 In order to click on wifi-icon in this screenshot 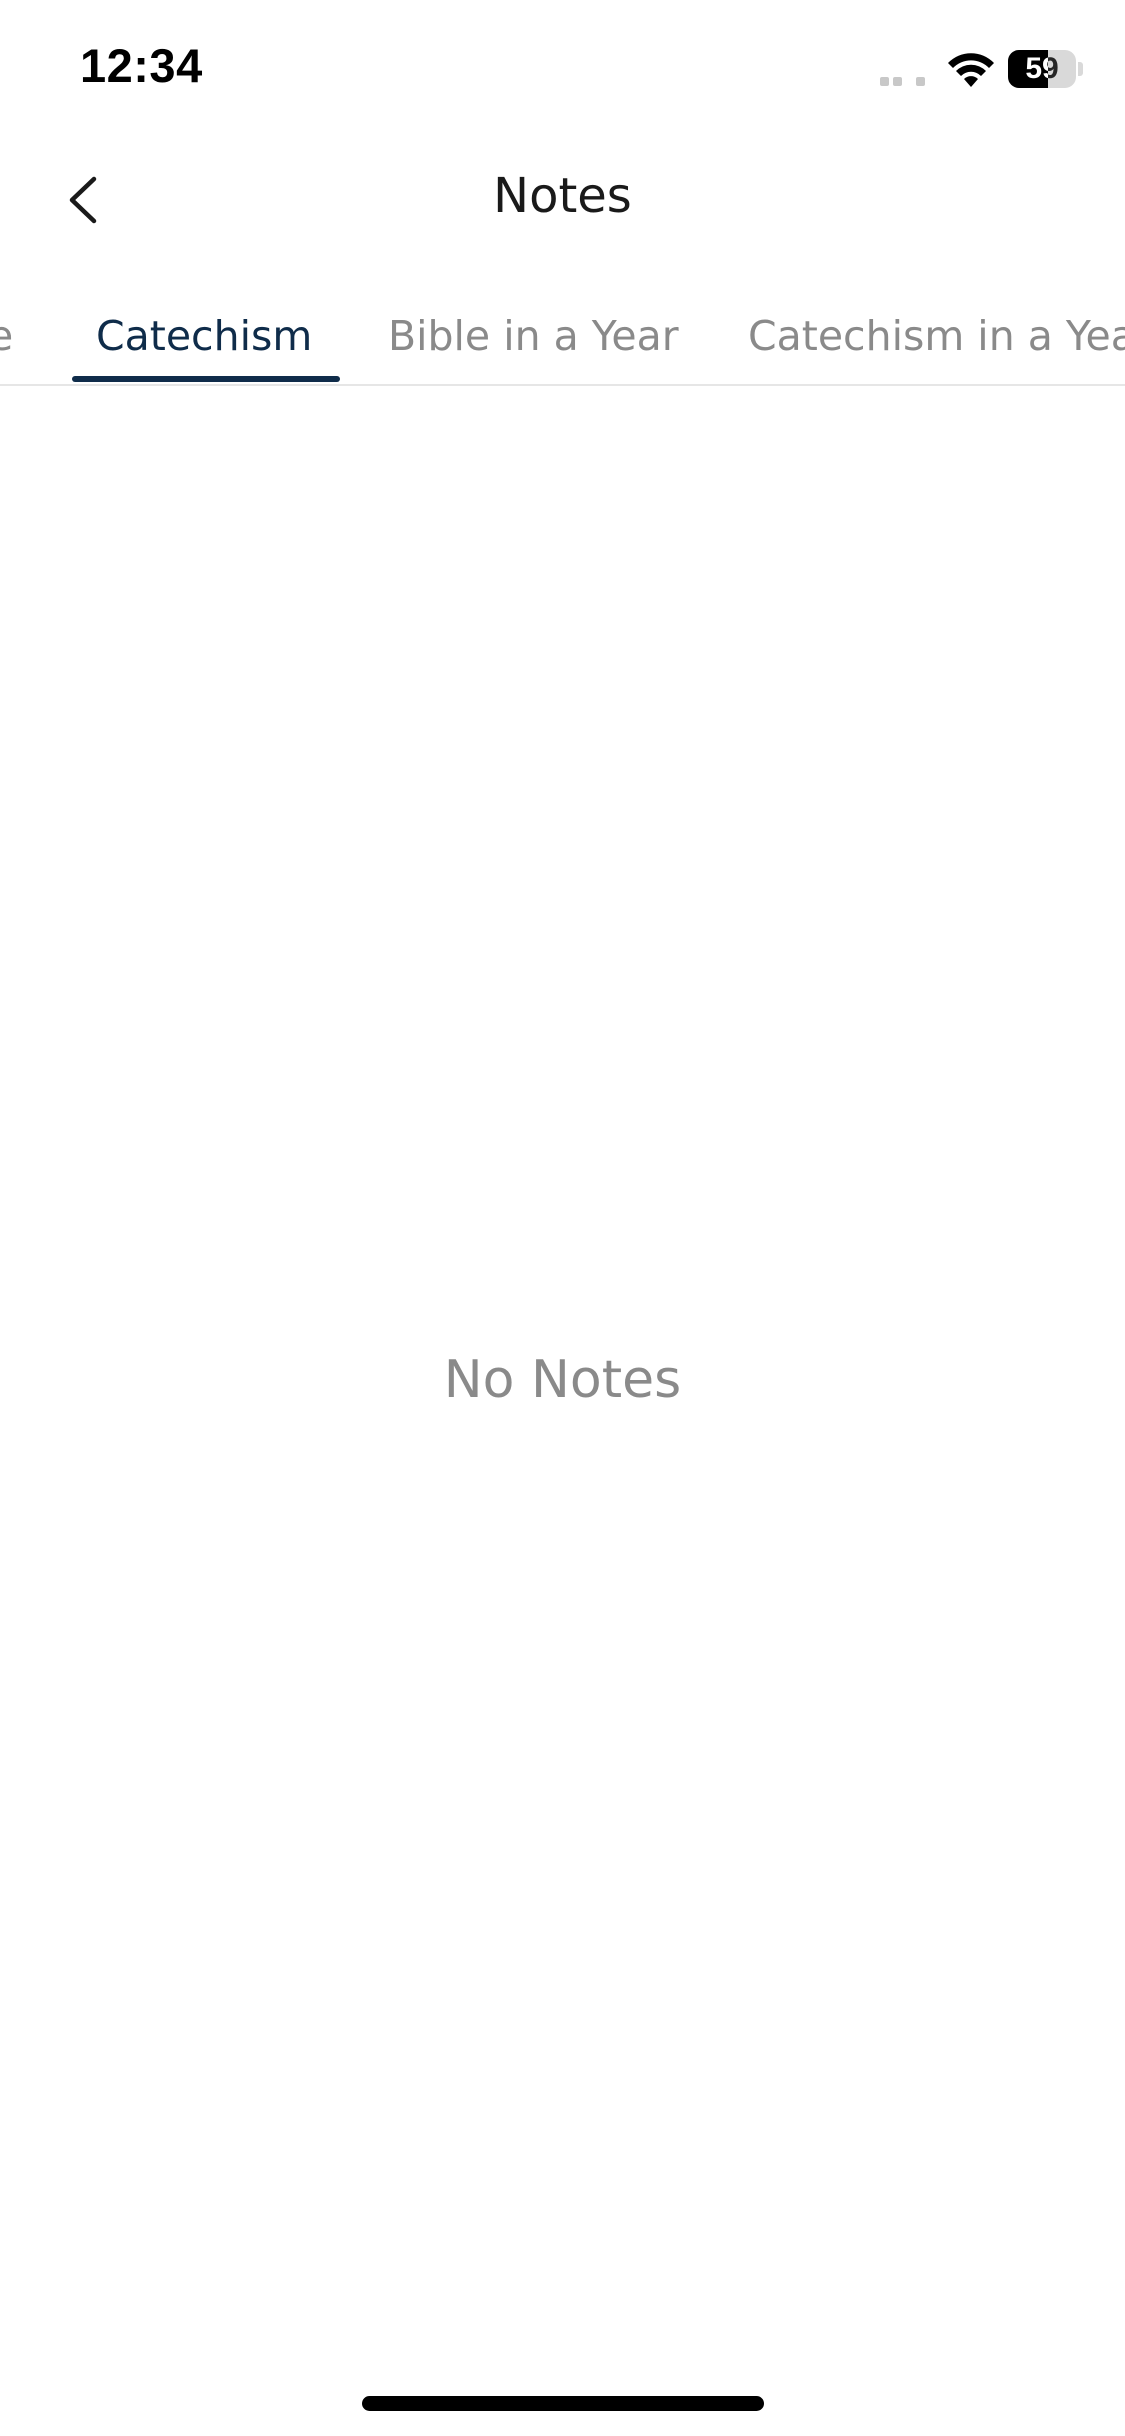, I will do `click(971, 69)`.